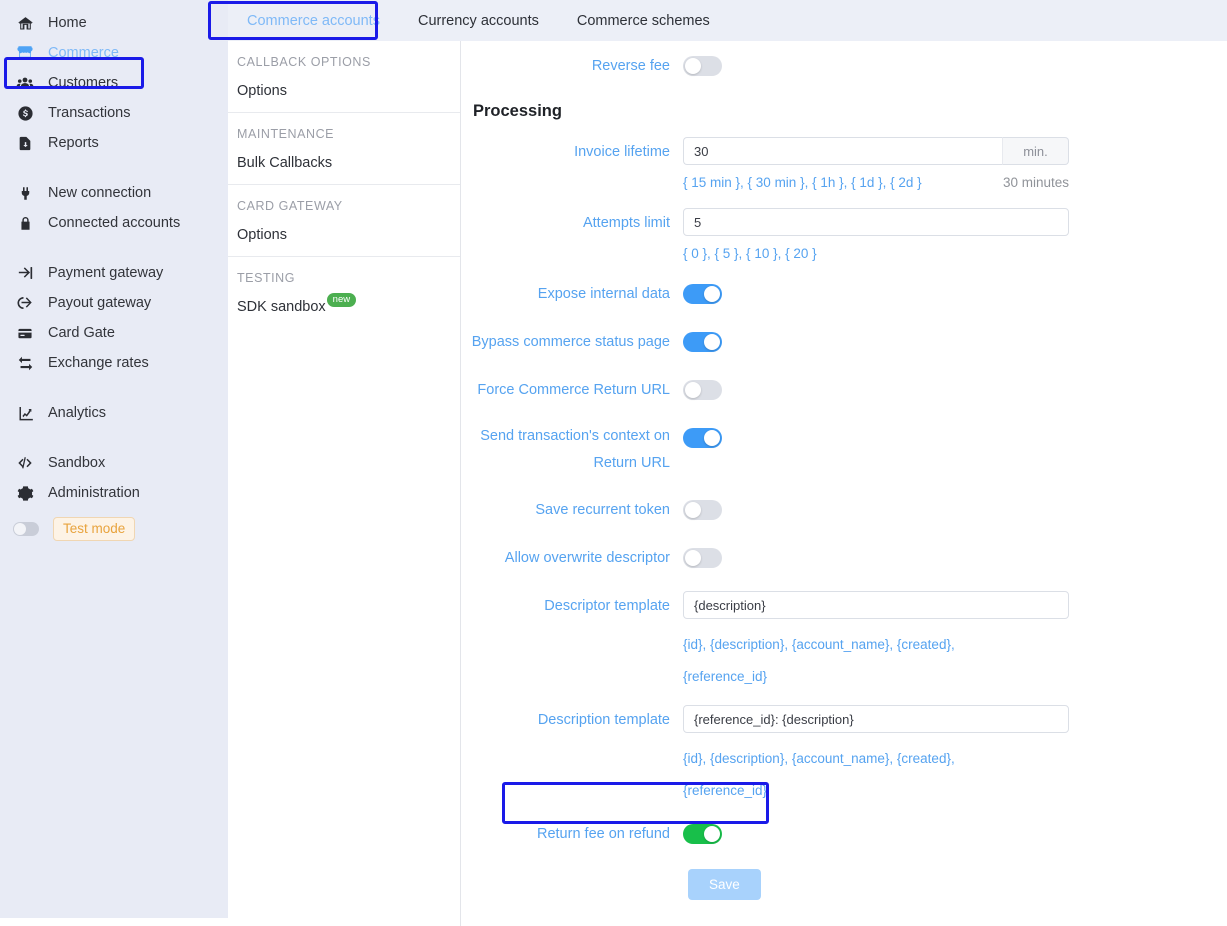  I want to click on row-reverse-fee: Reverse fee, so click(844, 66).